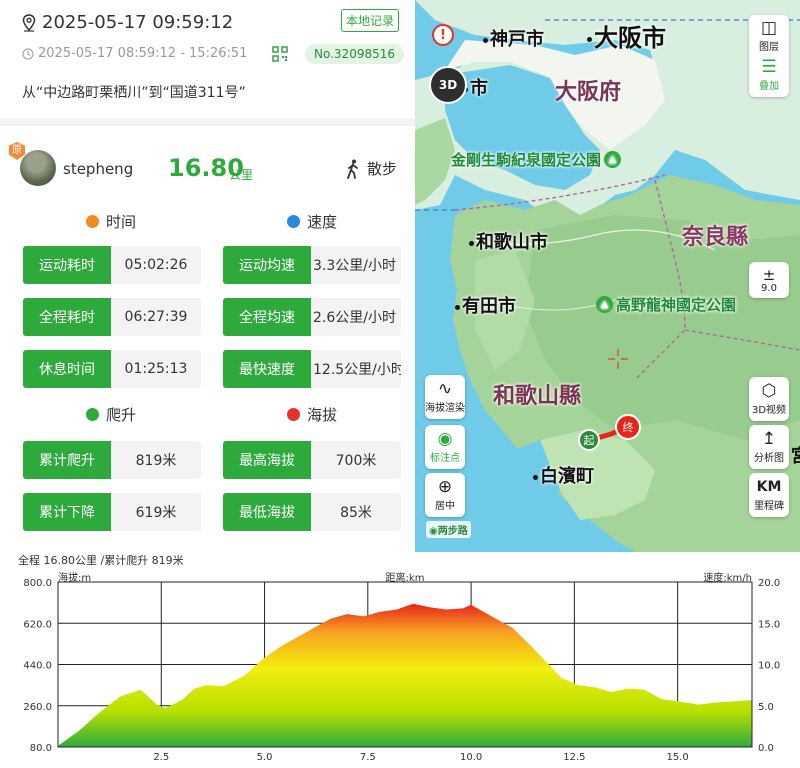 This screenshot has height=768, width=800. I want to click on location-pin-icon, so click(29, 22).